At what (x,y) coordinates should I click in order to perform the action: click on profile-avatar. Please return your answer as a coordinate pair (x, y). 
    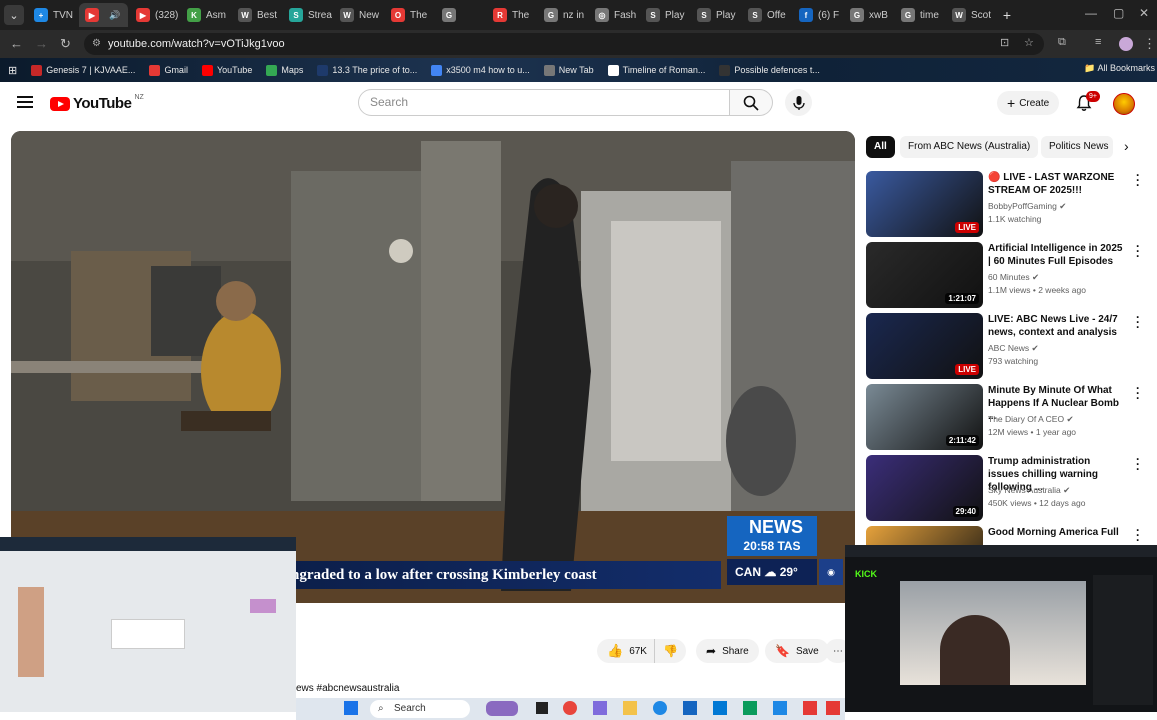
    Looking at the image, I should click on (1126, 44).